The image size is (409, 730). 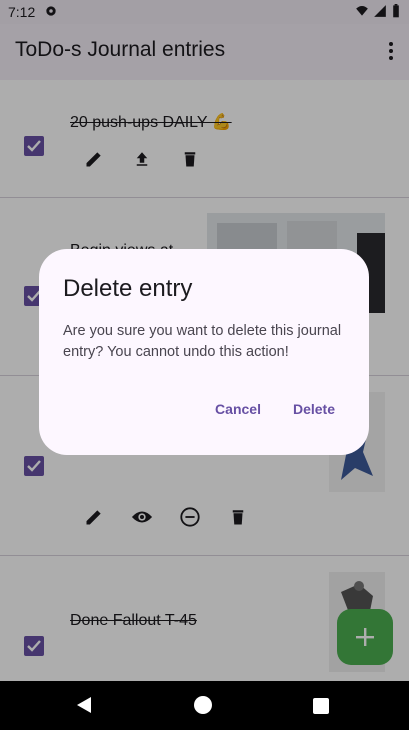 I want to click on dialog-actions: Cancel Delete, so click(x=275, y=409).